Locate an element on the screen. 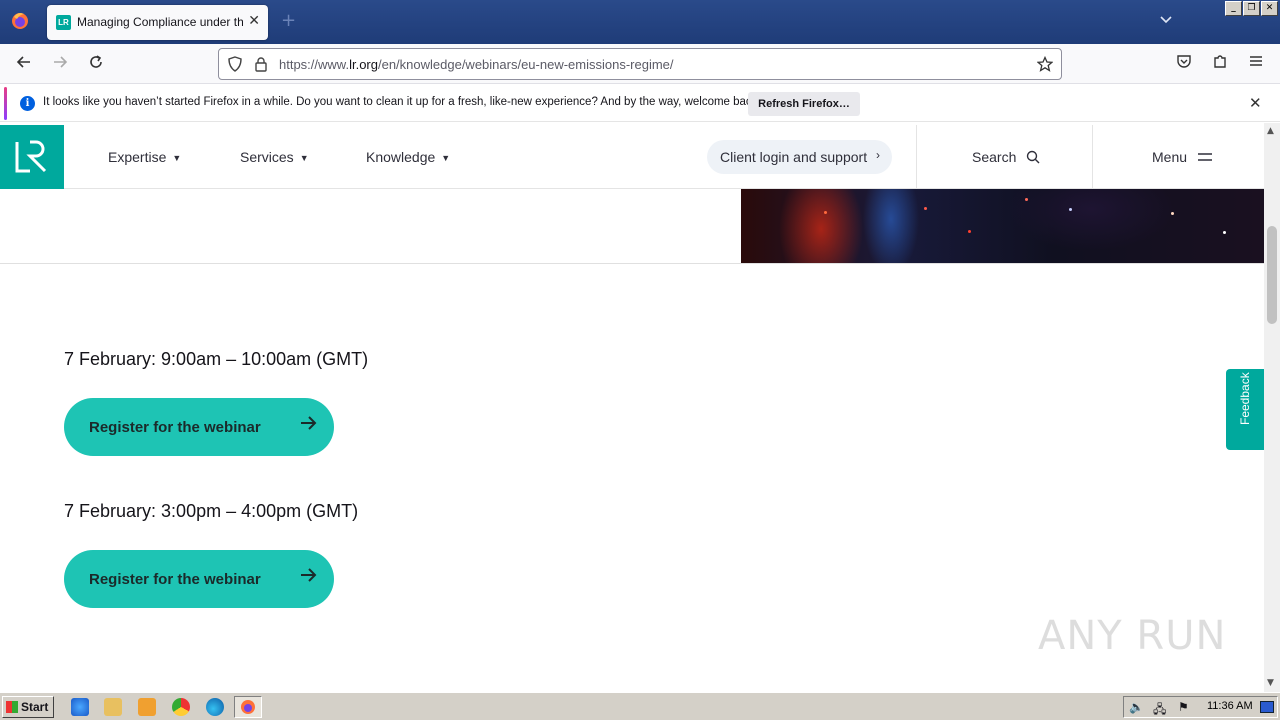 This screenshot has height=720, width=1280. minimize-icon: _ is located at coordinates (1233, 8).